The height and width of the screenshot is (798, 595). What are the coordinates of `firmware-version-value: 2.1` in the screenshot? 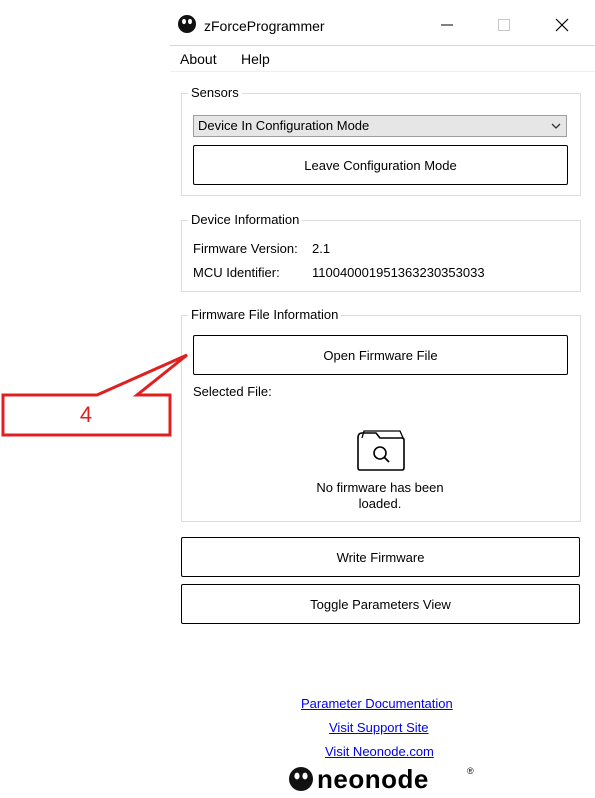 It's located at (321, 248).